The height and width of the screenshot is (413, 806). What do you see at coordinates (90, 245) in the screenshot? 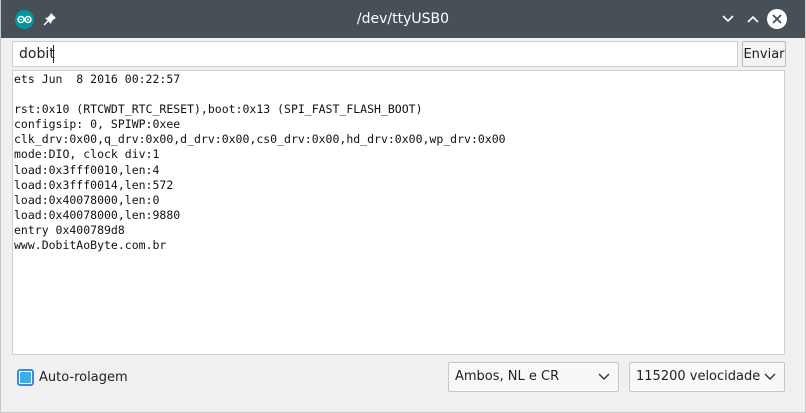
I see `output-line: www.DobitAoByte.com.br` at bounding box center [90, 245].